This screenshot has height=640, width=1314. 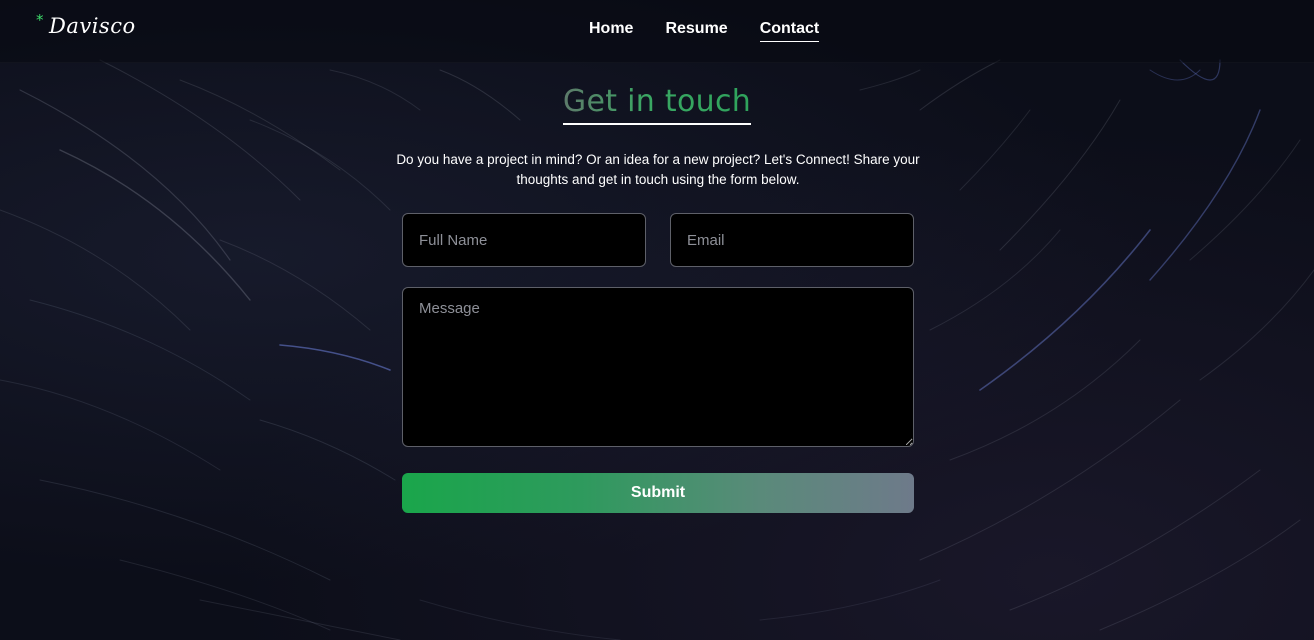 I want to click on brand-logo: * Davisco, so click(x=86, y=24).